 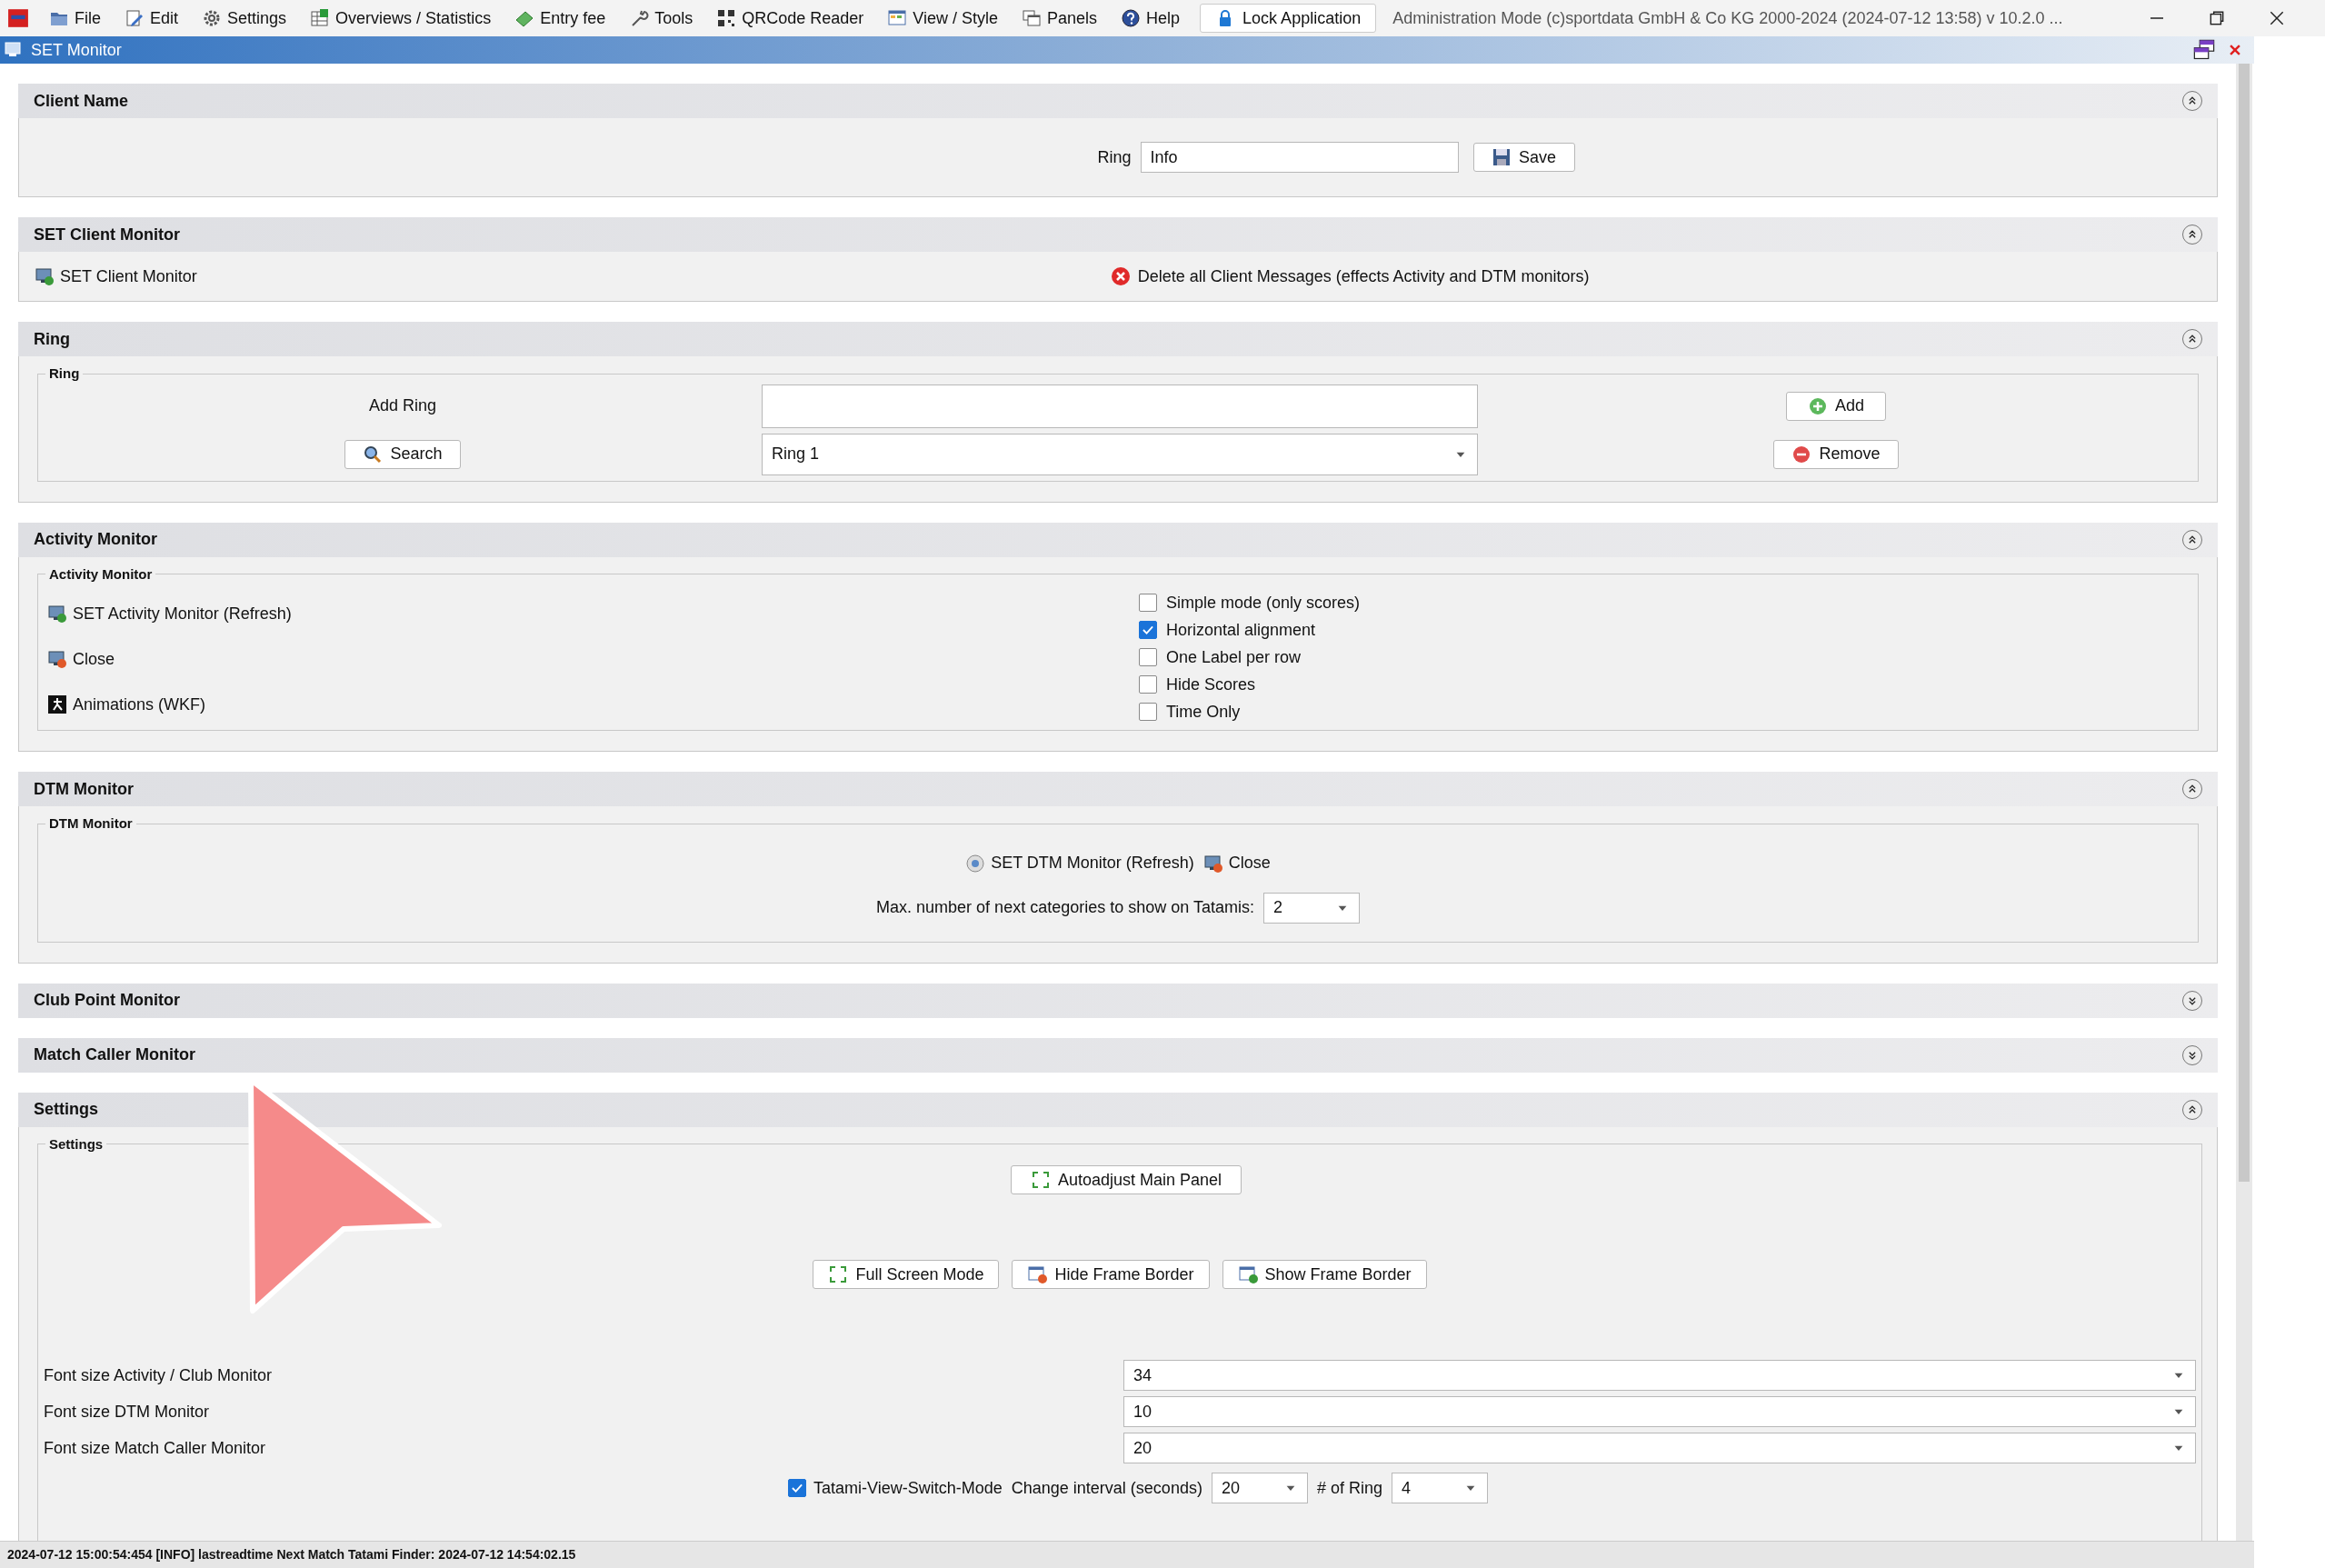 I want to click on section-header: Club Point Monitor, so click(x=1118, y=1001).